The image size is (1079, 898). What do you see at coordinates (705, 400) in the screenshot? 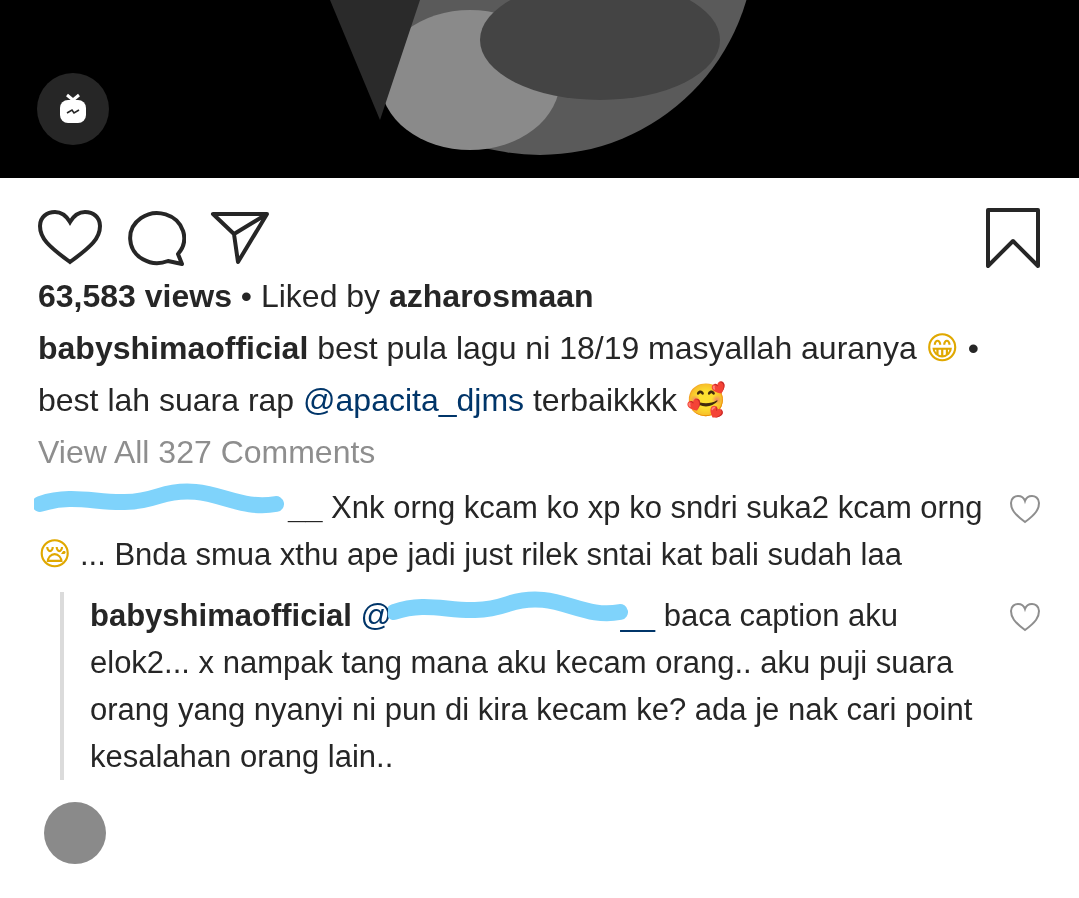
I see `emoji: 🥰` at bounding box center [705, 400].